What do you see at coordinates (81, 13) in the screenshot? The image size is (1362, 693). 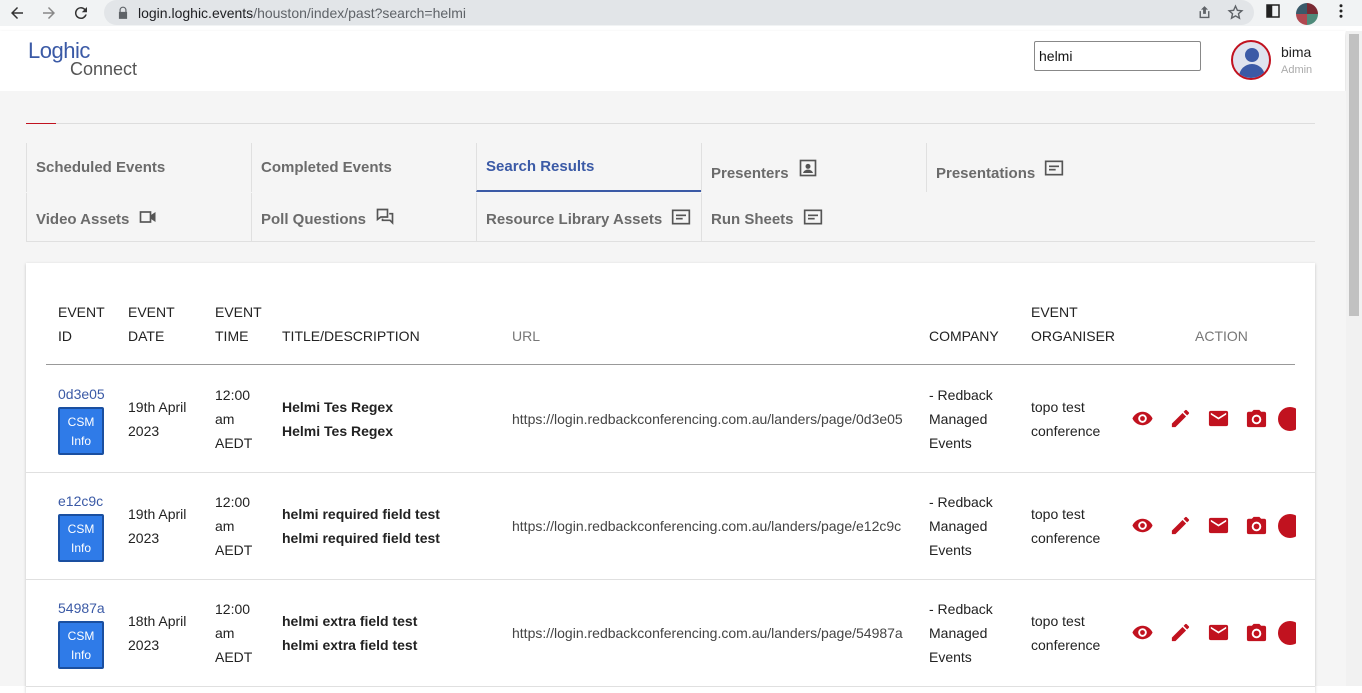 I see `reload-icon` at bounding box center [81, 13].